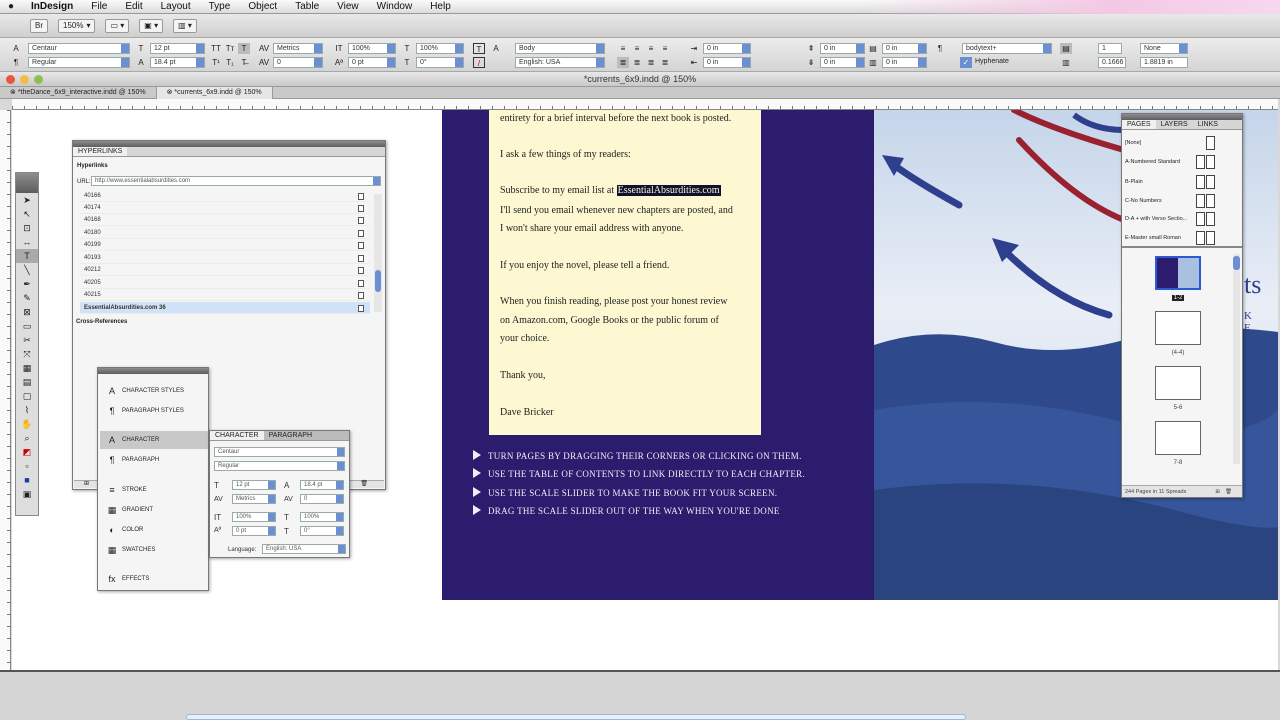 This screenshot has width=1280, height=720. What do you see at coordinates (79, 62) in the screenshot?
I see `font-style-field: Regular` at bounding box center [79, 62].